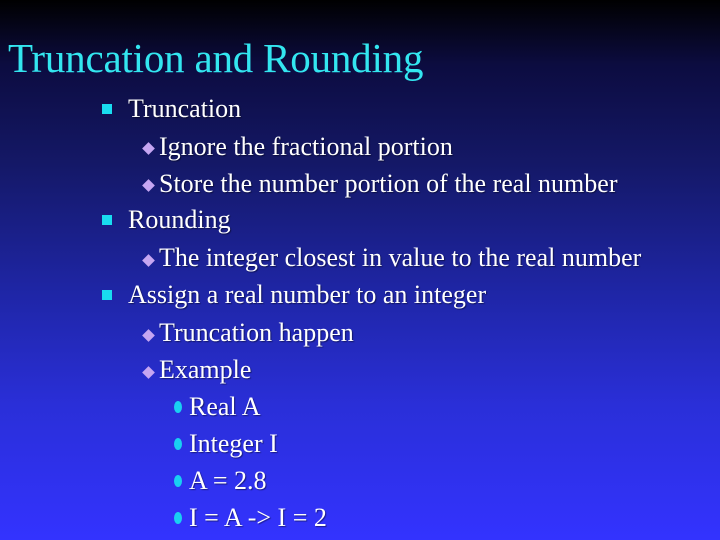 Image resolution: width=720 pixels, height=540 pixels. I want to click on sub-bullet-ignore-fractional: Ignore the fractional portion, so click(306, 146).